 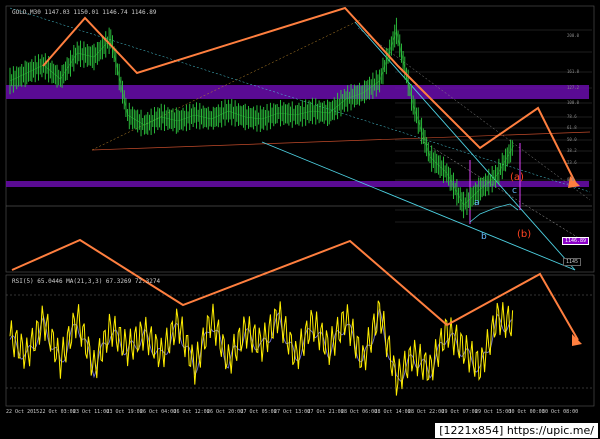 What do you see at coordinates (124, 412) in the screenshot?
I see `time-axis-label: 23 Oct 19:00` at bounding box center [124, 412].